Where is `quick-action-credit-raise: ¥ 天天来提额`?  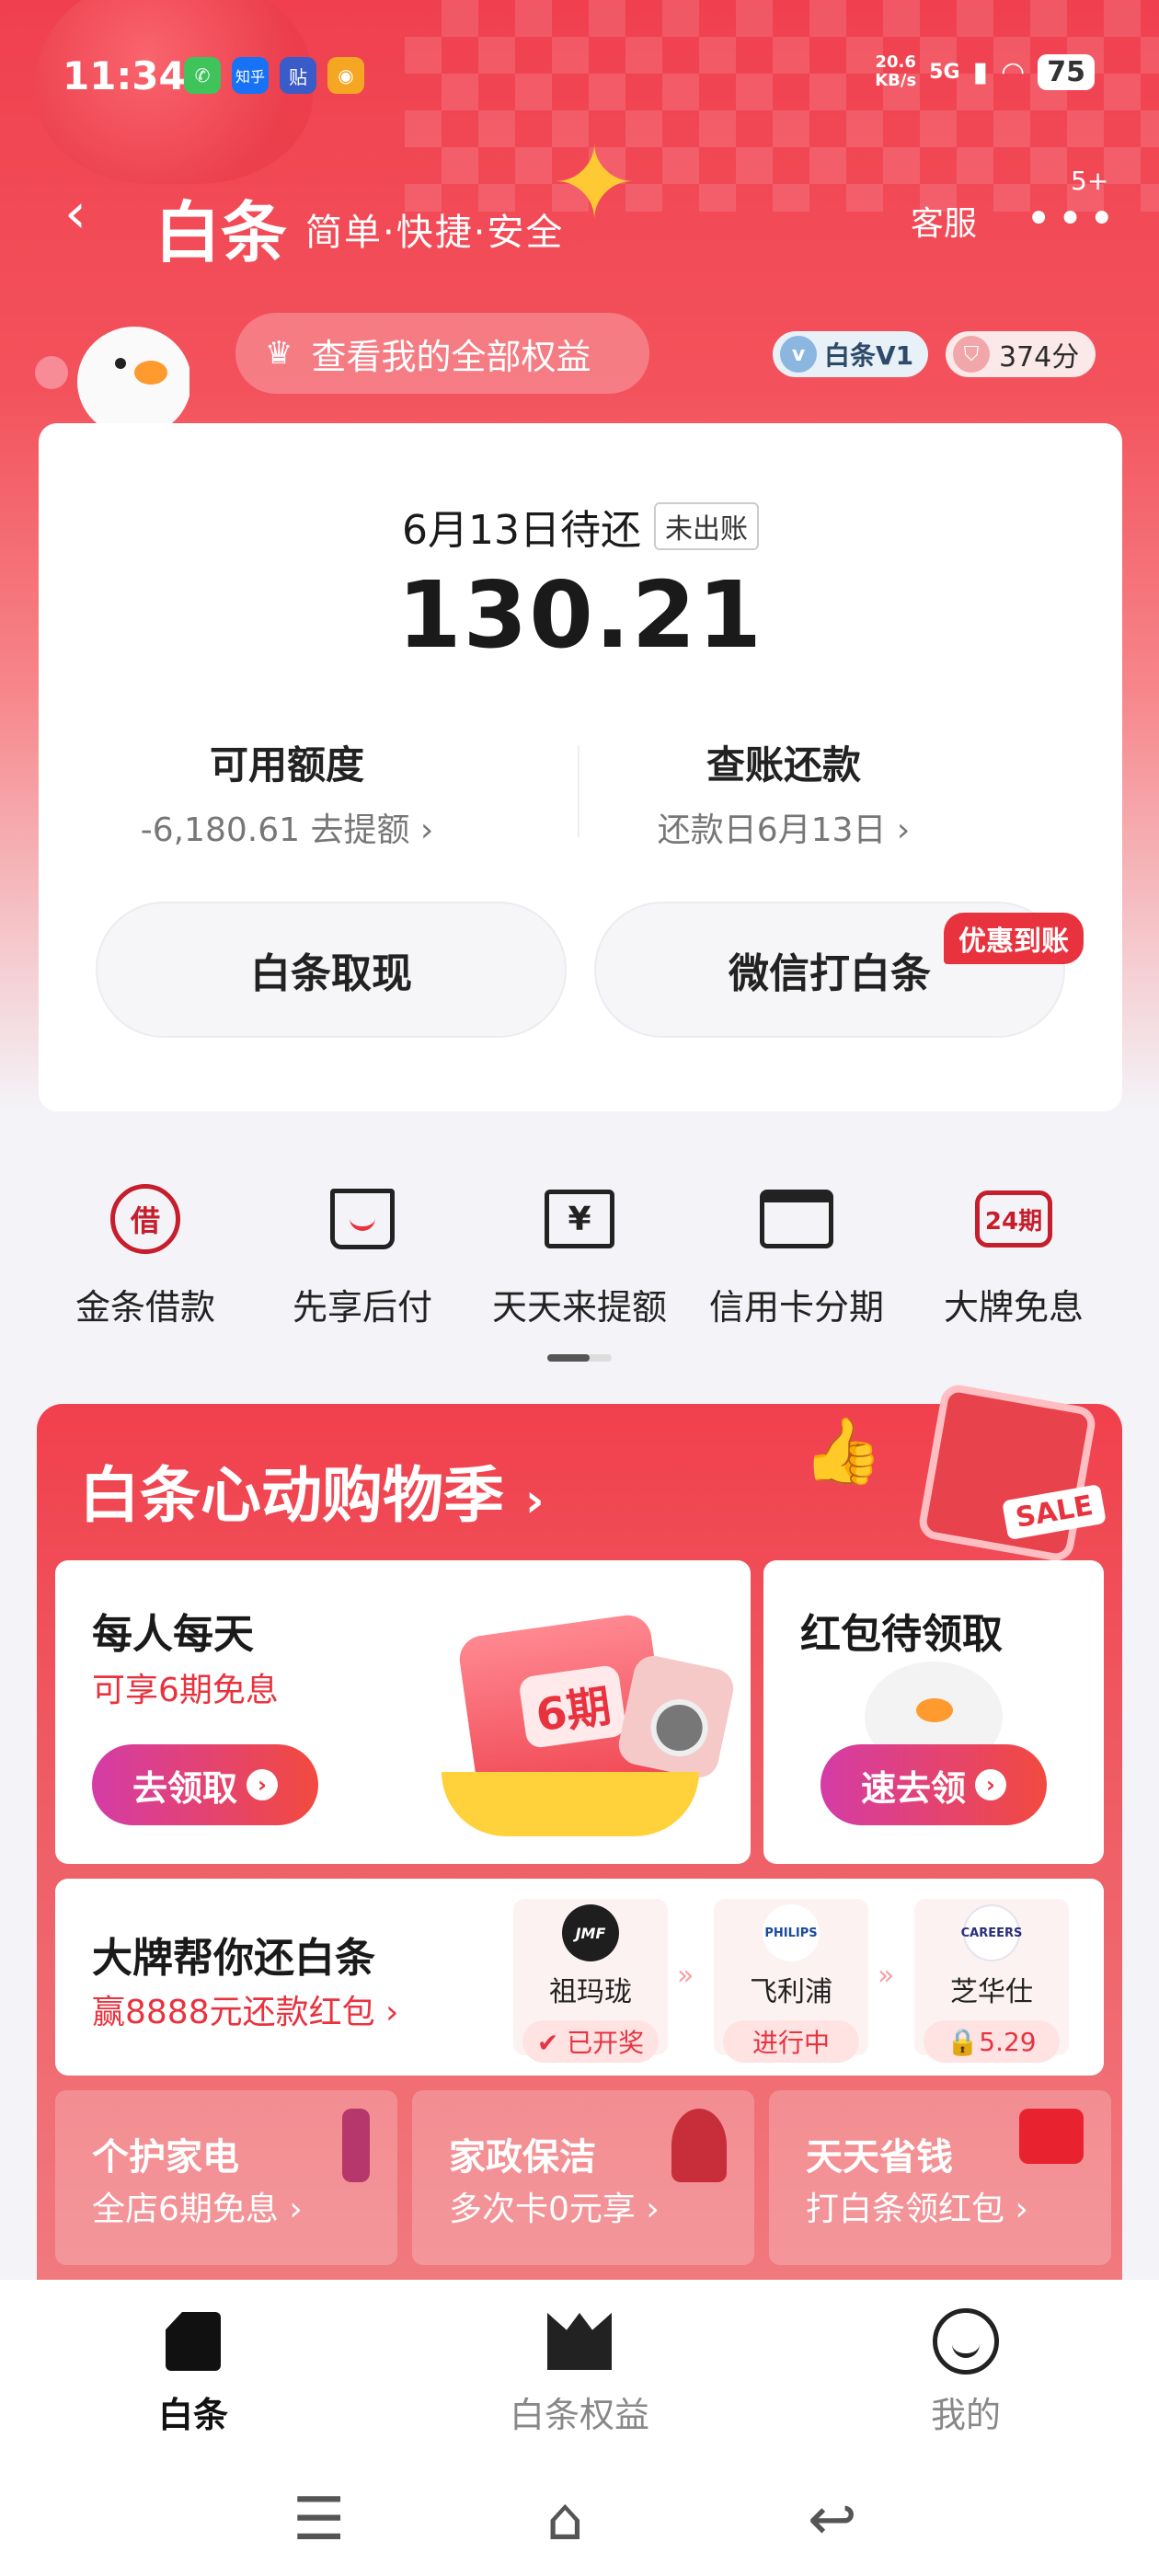 quick-action-credit-raise: ¥ 天天来提额 is located at coordinates (579, 1270).